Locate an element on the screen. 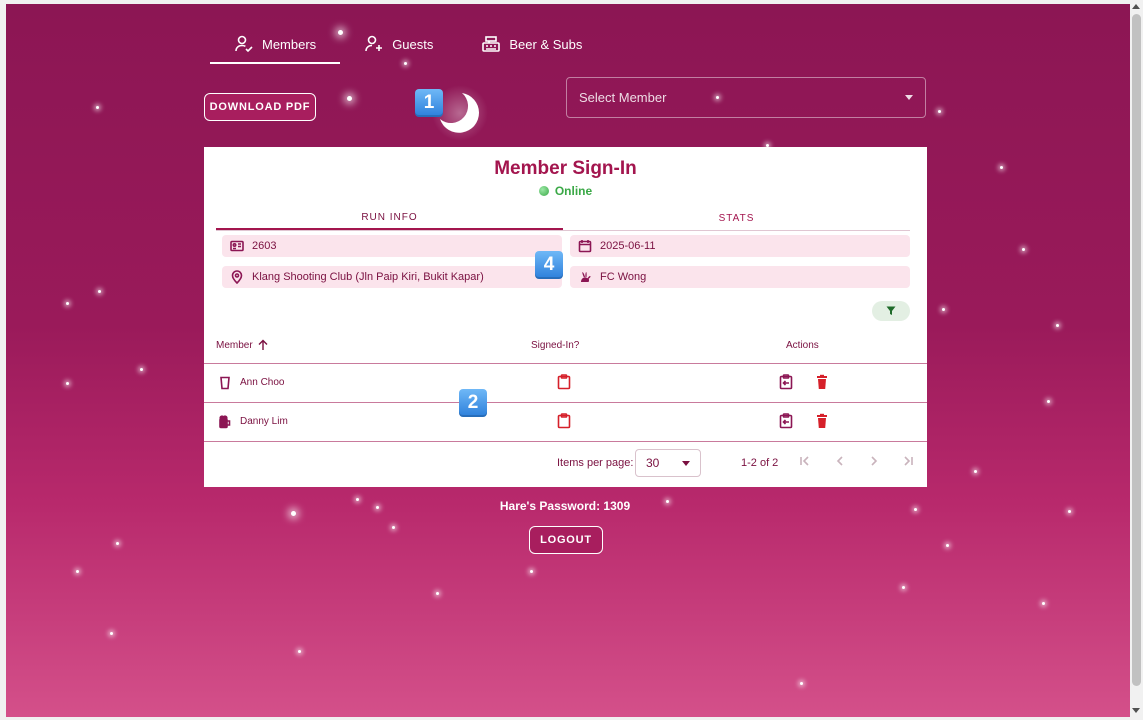  status-text: Online is located at coordinates (573, 191).